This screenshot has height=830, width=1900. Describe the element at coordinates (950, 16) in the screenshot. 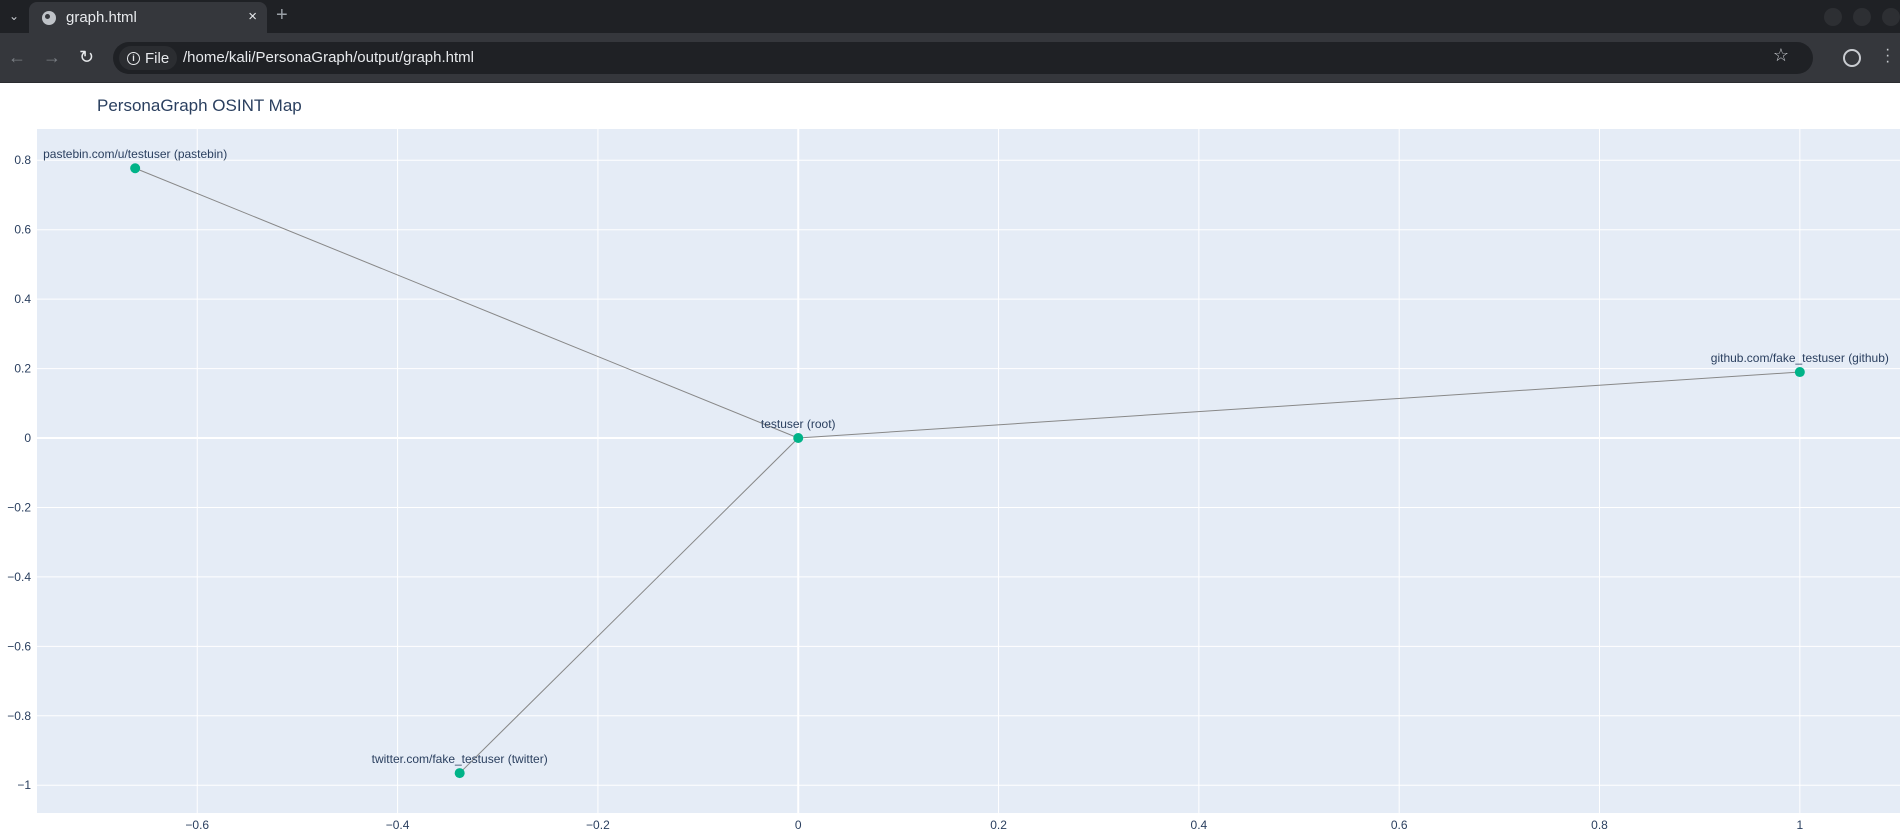

I see `tab-strip: ⌄ graph.html × +` at that location.